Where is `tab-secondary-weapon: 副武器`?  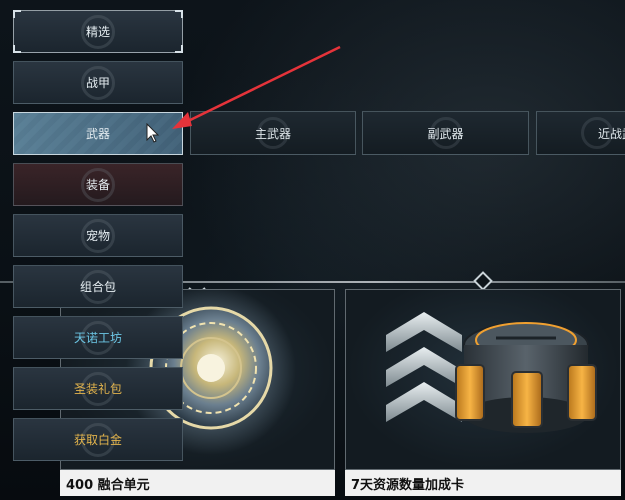
tab-secondary-weapon: 副武器 is located at coordinates (445, 133).